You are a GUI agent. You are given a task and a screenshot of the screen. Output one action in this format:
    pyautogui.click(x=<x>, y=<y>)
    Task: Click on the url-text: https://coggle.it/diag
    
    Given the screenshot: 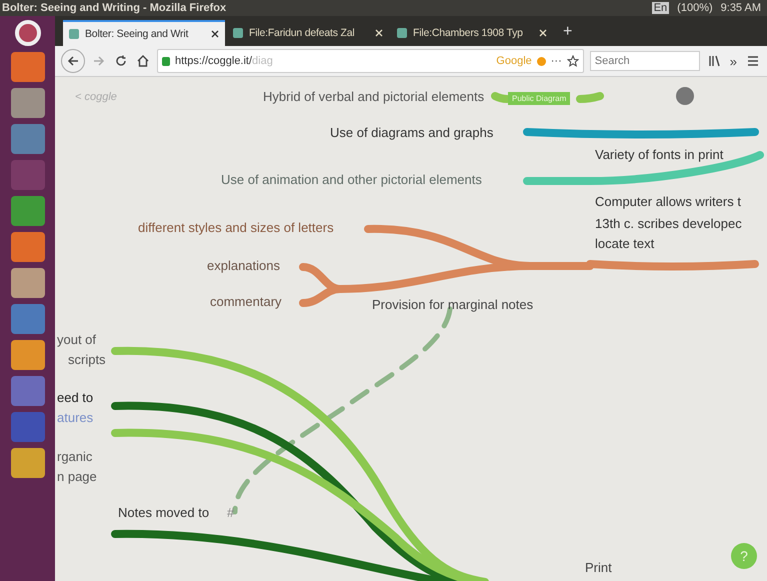 What is the action you would take?
    pyautogui.click(x=224, y=61)
    